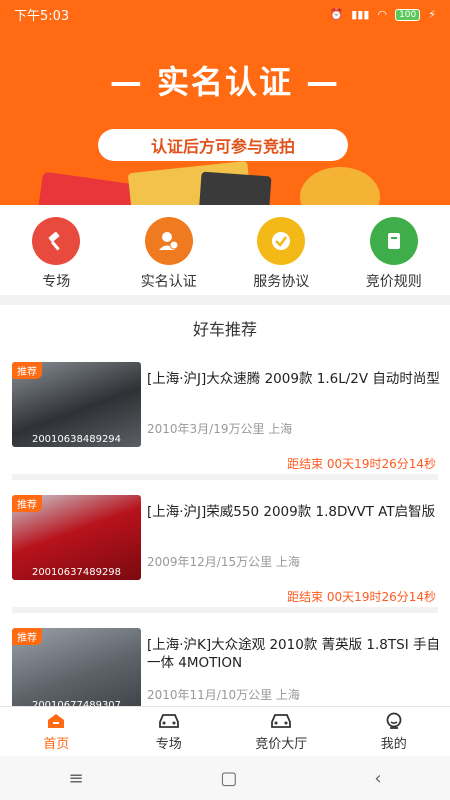 The height and width of the screenshot is (800, 450). What do you see at coordinates (223, 145) in the screenshot?
I see `banner-subtitle: 认证后方可参与竞拍` at bounding box center [223, 145].